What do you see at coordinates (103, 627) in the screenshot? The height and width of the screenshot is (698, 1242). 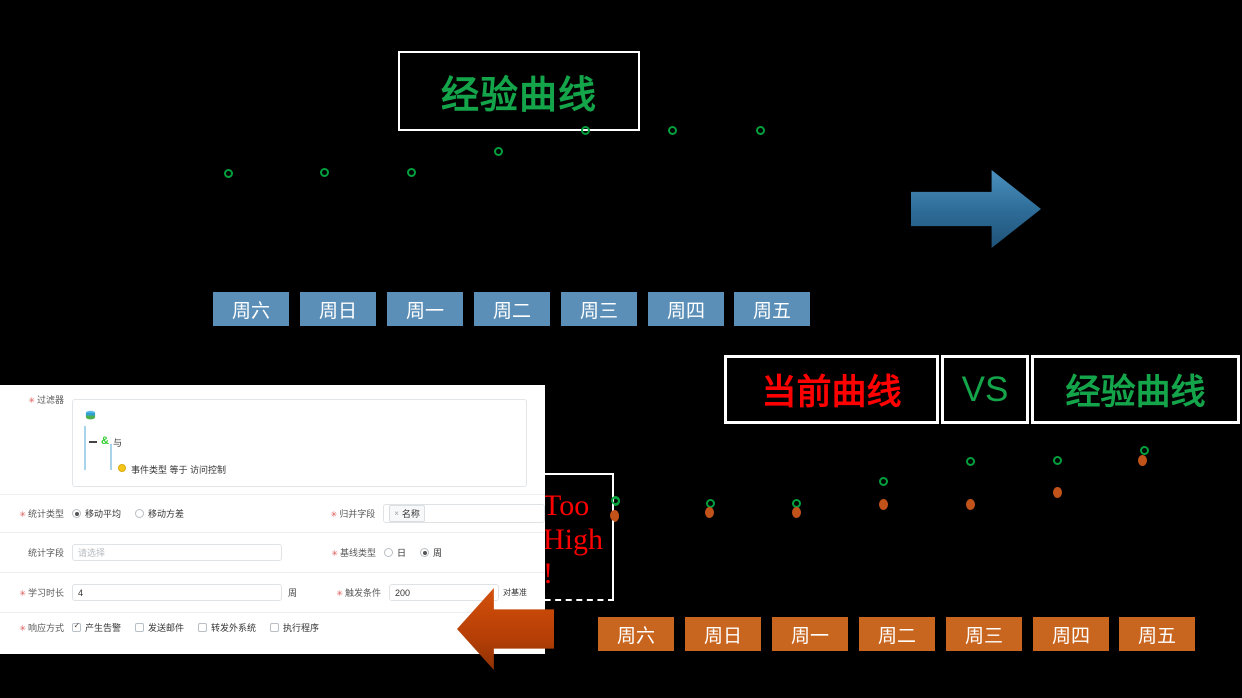 I see `response-mode-option-label: 产生告警` at bounding box center [103, 627].